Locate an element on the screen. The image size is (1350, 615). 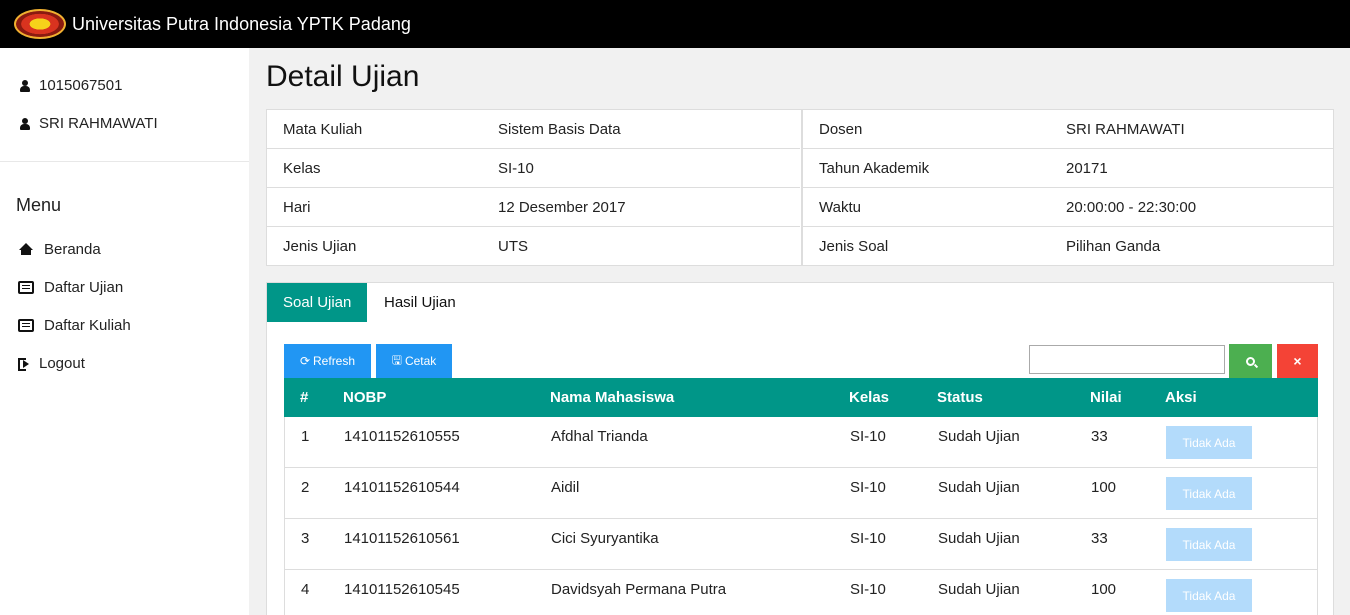
search-button is located at coordinates (1250, 361).